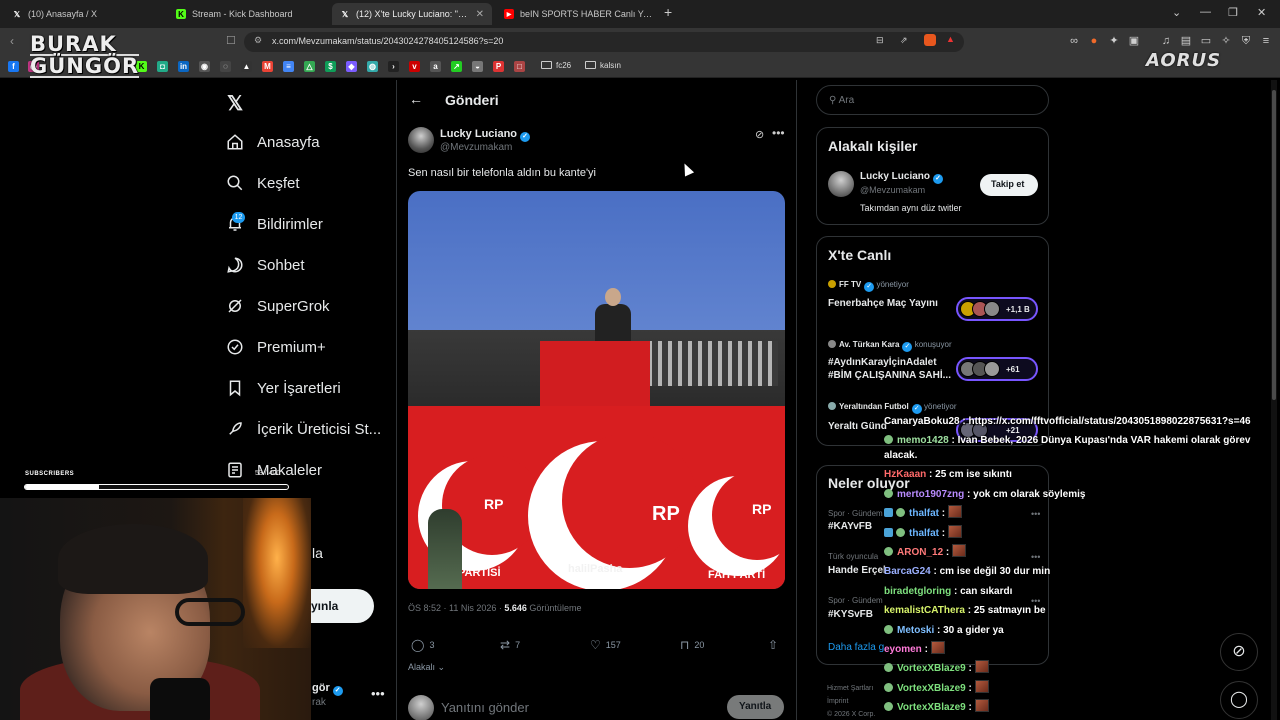  What do you see at coordinates (1176, 12) in the screenshot?
I see `tab-search-icon: ⌄` at bounding box center [1176, 12].